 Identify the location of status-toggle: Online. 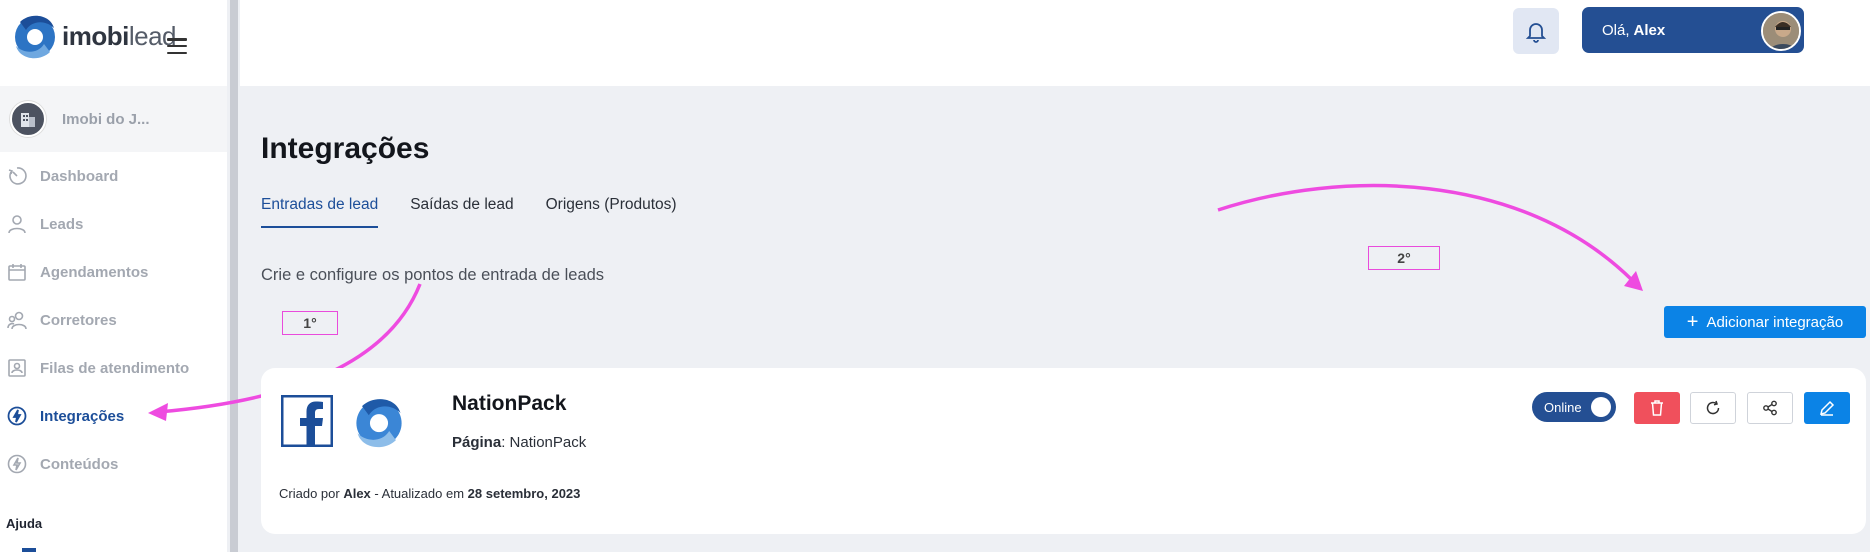
(1574, 407).